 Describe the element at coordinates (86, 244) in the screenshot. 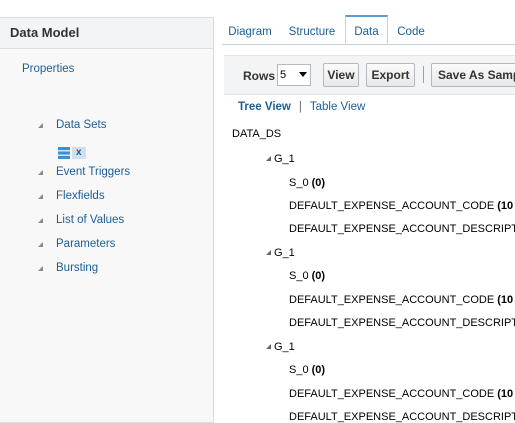

I see `nav-item-label: Parameters` at that location.